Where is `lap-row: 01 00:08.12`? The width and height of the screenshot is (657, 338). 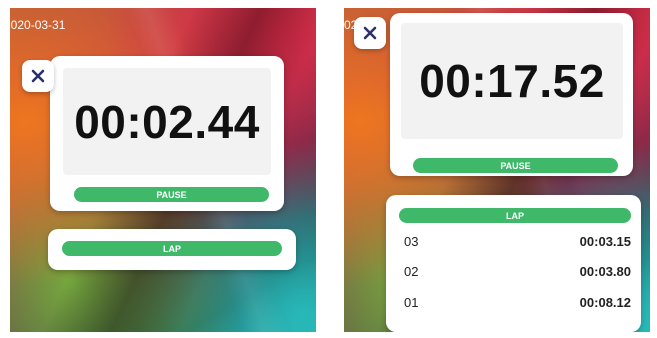
lap-row: 01 00:08.12 is located at coordinates (517, 302).